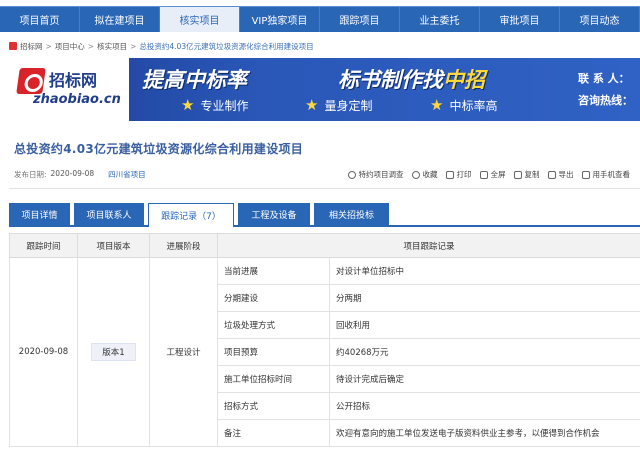 Image resolution: width=640 pixels, height=452 pixels. Describe the element at coordinates (273, 298) in the screenshot. I see `record-label: 分期建设` at that location.